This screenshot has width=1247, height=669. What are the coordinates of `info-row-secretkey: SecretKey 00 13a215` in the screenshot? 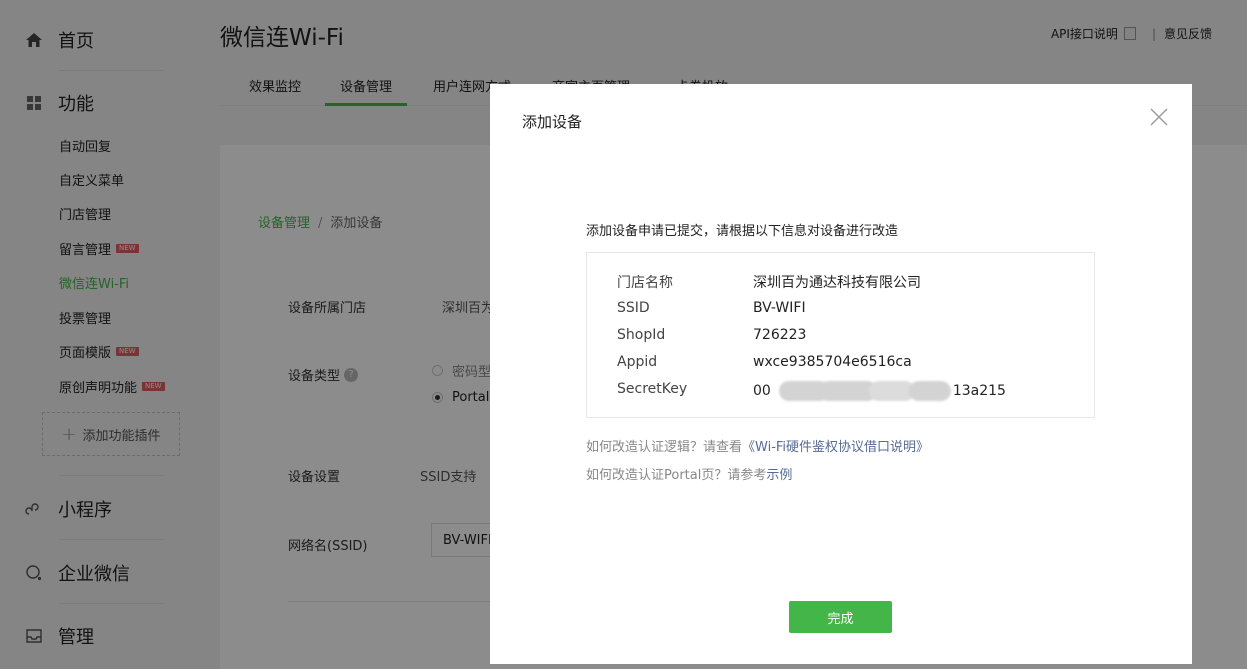 It's located at (811, 391).